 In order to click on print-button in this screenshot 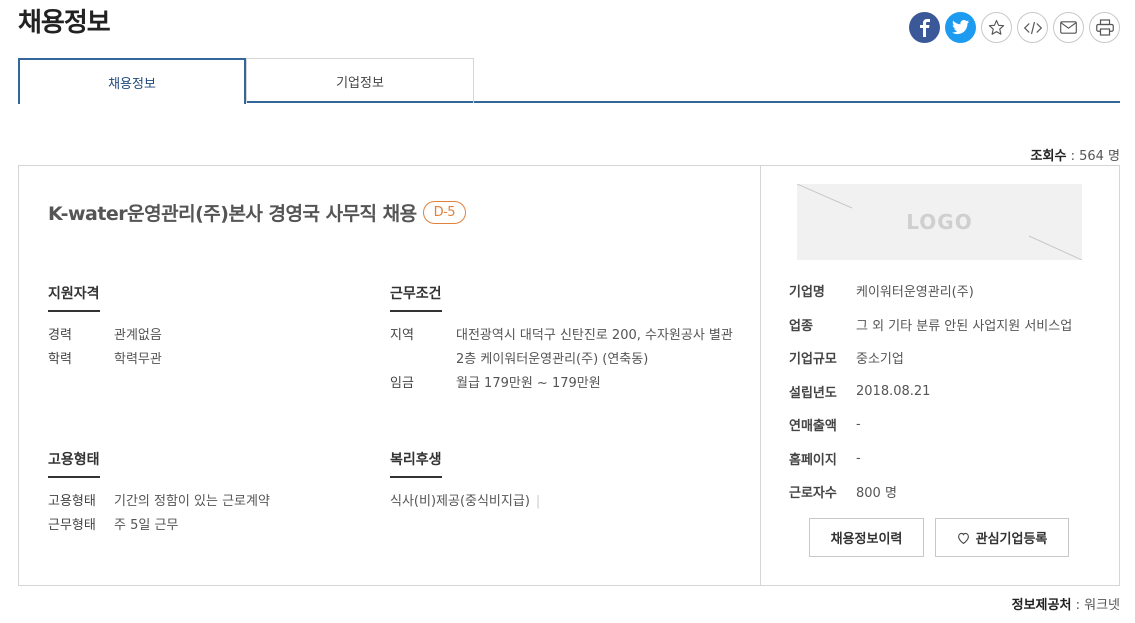, I will do `click(1104, 27)`.